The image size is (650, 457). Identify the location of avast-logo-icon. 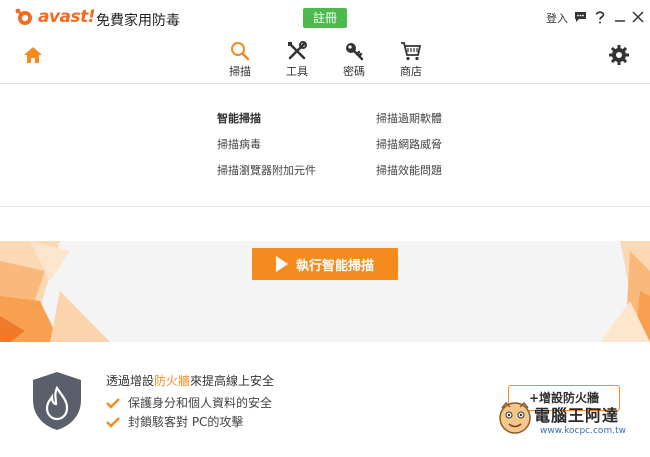
(23, 16).